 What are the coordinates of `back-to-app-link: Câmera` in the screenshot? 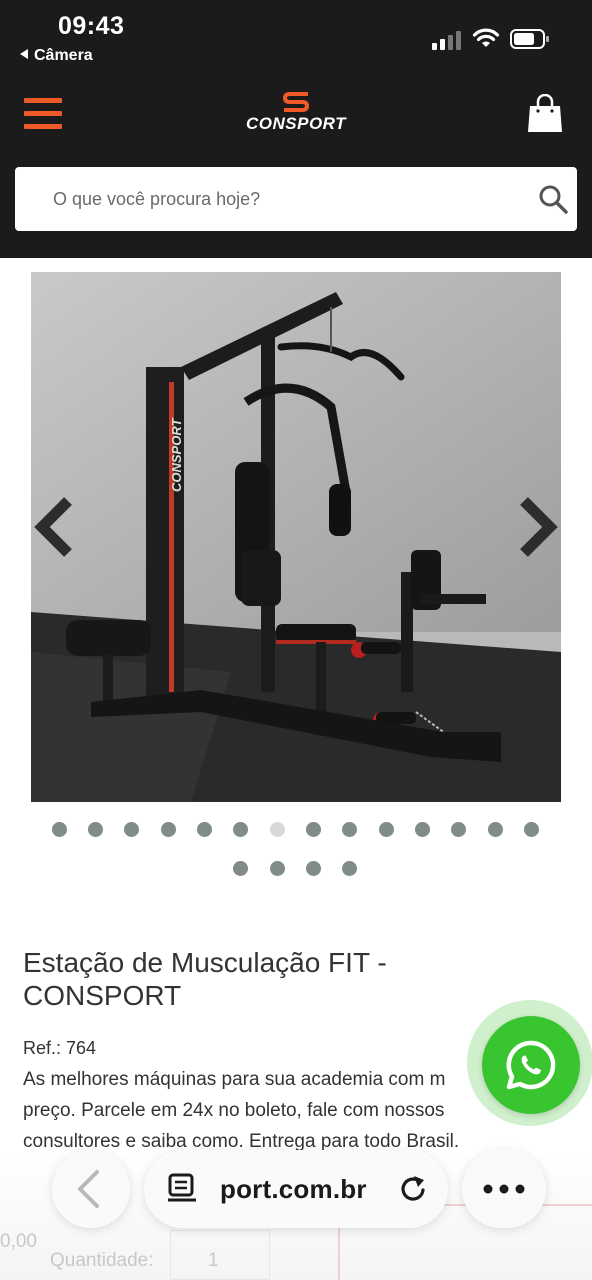 It's located at (56, 56).